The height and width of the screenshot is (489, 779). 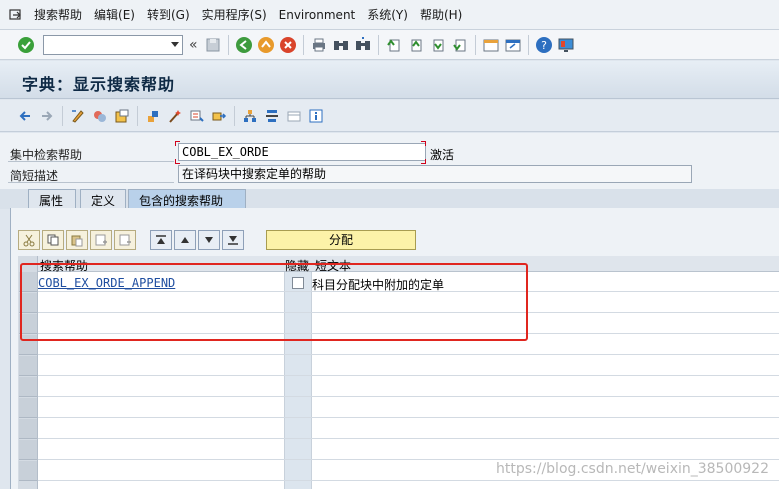 I want to click on display-change-icon, so click(x=78, y=116).